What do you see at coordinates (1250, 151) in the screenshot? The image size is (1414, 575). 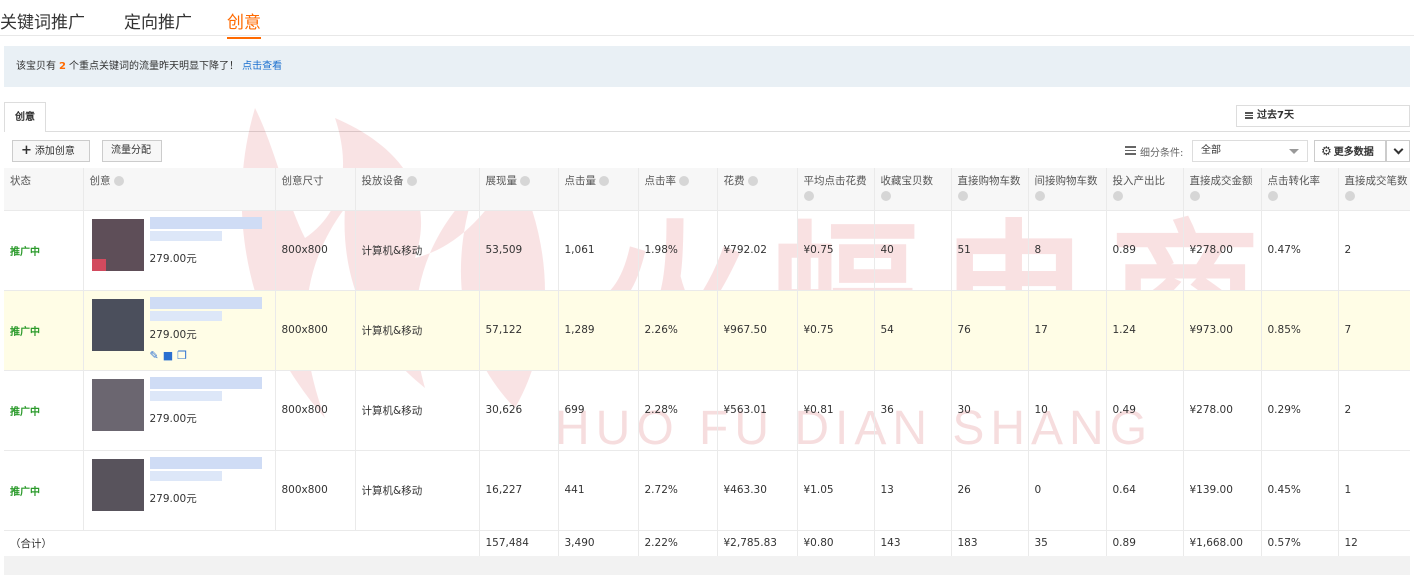 I see `segment-select: 全部` at bounding box center [1250, 151].